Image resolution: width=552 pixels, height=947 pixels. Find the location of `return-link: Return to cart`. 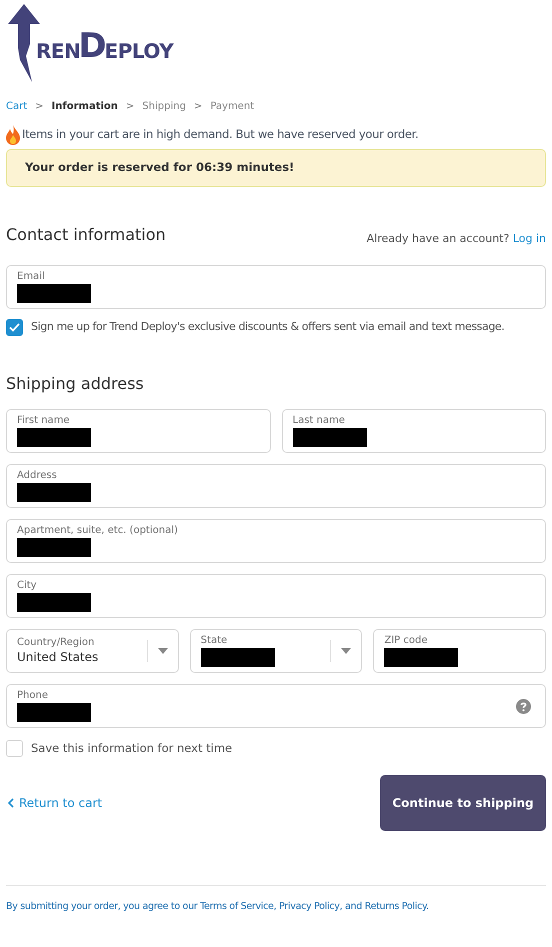

return-link: Return to cart is located at coordinates (55, 803).